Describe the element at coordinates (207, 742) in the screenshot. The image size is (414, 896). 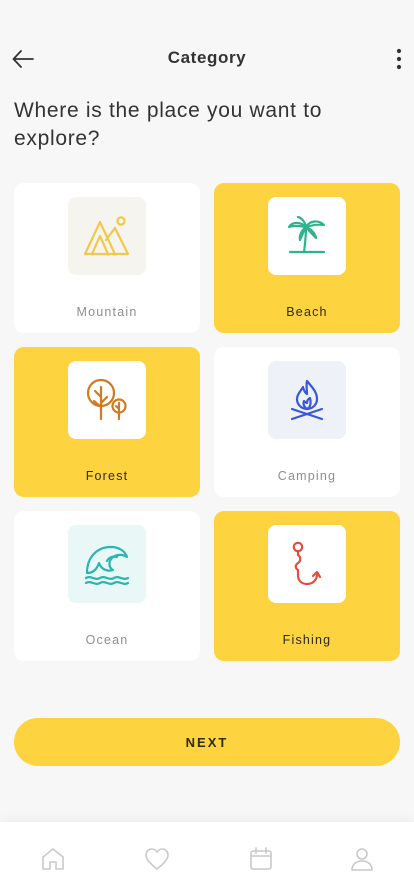
I see `next-button: NEXT` at that location.